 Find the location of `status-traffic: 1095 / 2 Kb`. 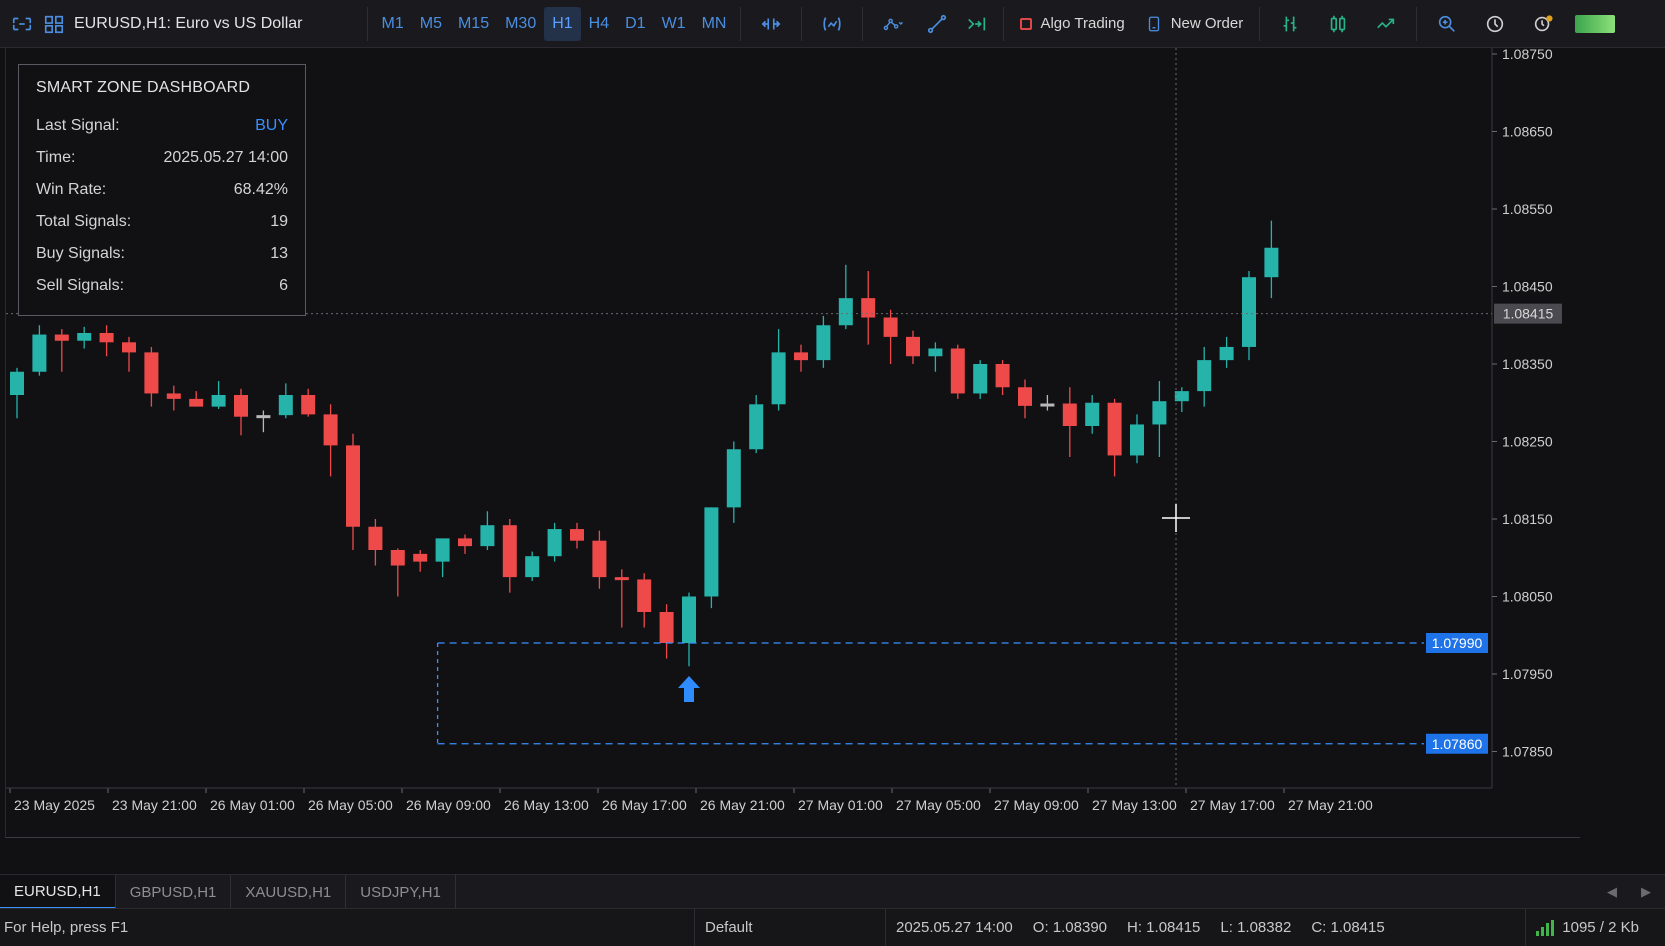

status-traffic: 1095 / 2 Kb is located at coordinates (1595, 927).